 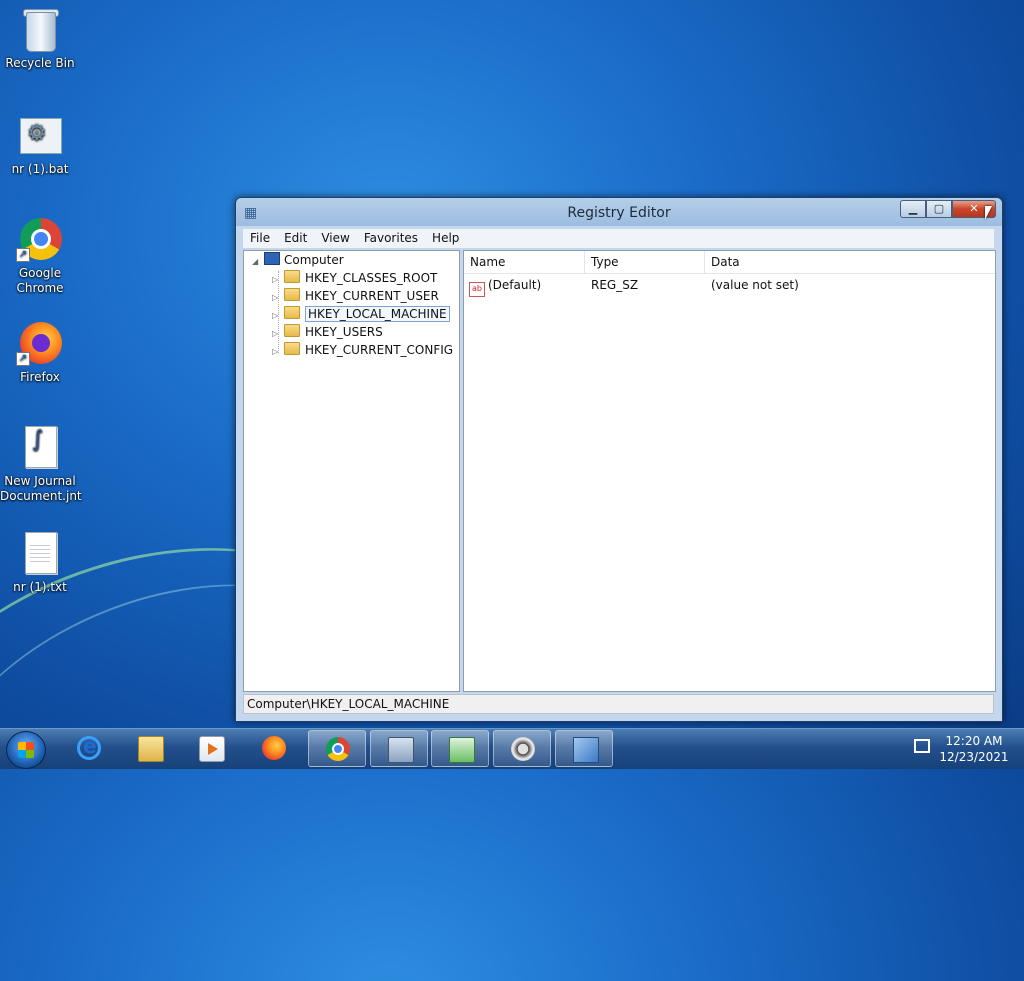 I want to click on taskbar-download-app, so click(x=460, y=748).